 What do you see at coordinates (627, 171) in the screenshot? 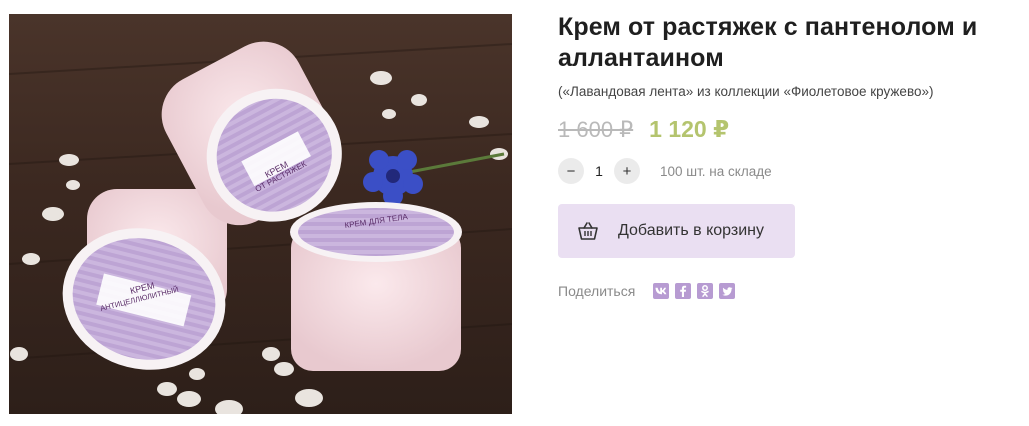
I see `increase-quantity-button: +` at bounding box center [627, 171].